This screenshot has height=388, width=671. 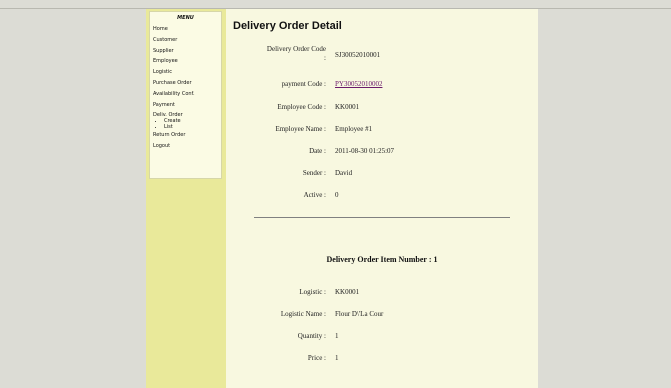 What do you see at coordinates (312, 292) in the screenshot?
I see `label-logistic: Logistic :` at bounding box center [312, 292].